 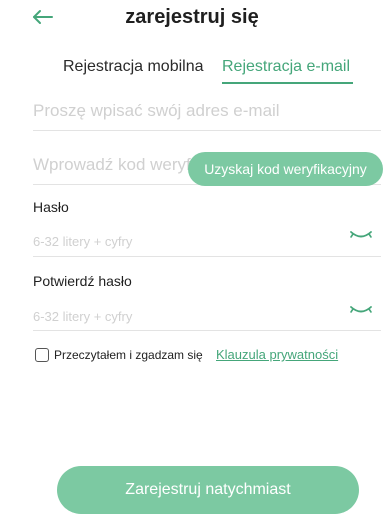 I want to click on password-visibility-toggle, so click(x=361, y=236).